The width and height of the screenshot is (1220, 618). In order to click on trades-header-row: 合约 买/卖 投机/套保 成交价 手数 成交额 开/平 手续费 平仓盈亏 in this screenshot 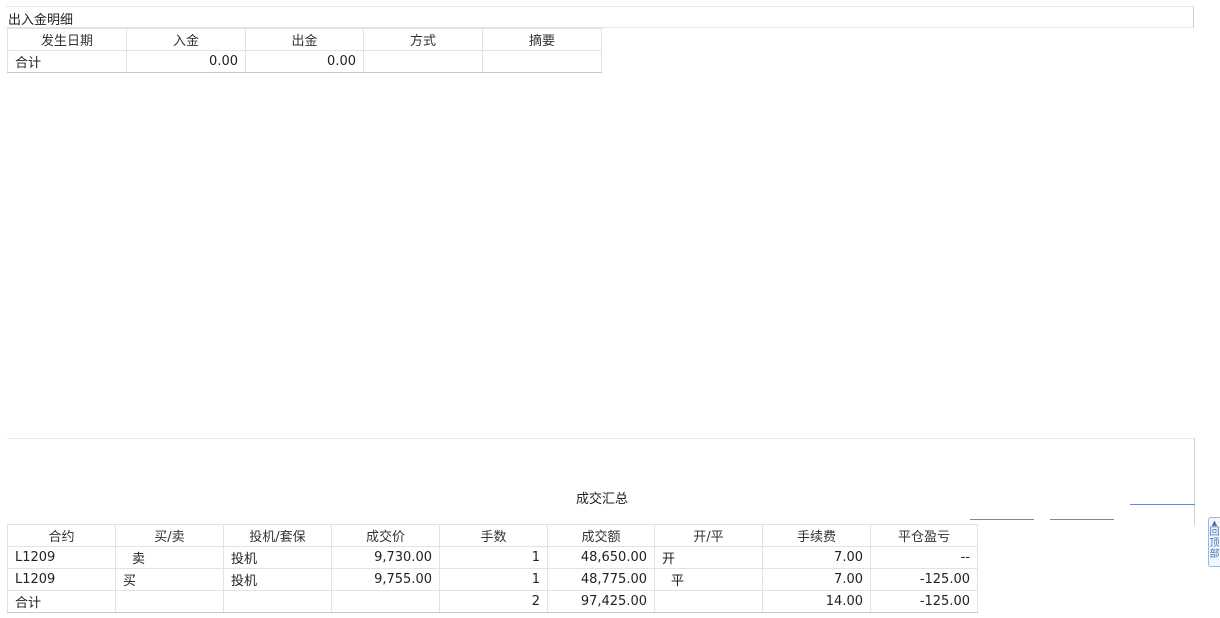, I will do `click(492, 535)`.